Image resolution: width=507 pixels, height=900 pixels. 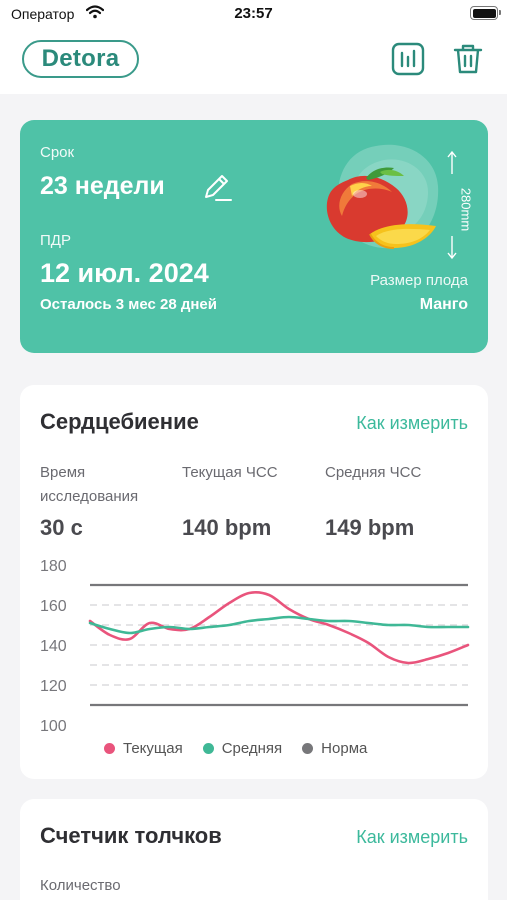 What do you see at coordinates (344, 748) in the screenshot?
I see `legend-label-norm: Норма` at bounding box center [344, 748].